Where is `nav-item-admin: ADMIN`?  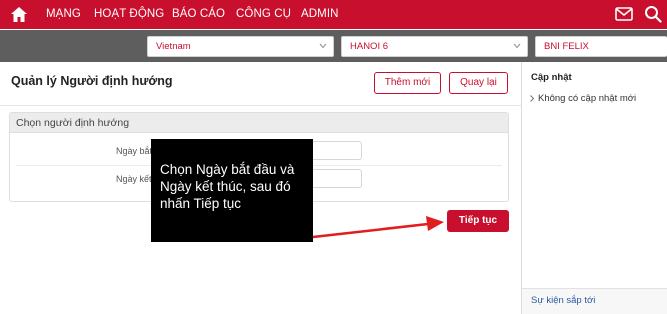
nav-item-admin: ADMIN is located at coordinates (320, 14).